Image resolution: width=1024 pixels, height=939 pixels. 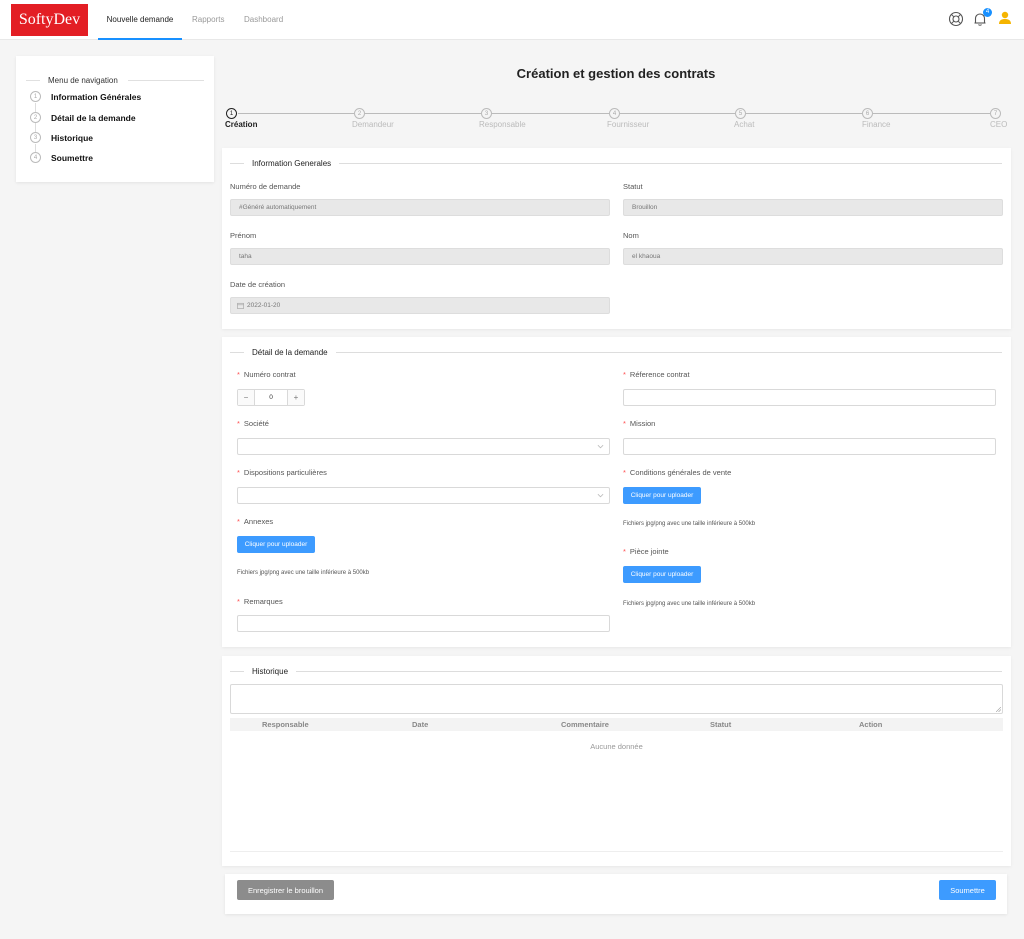 I want to click on societe-label: * Société, so click(x=253, y=423).